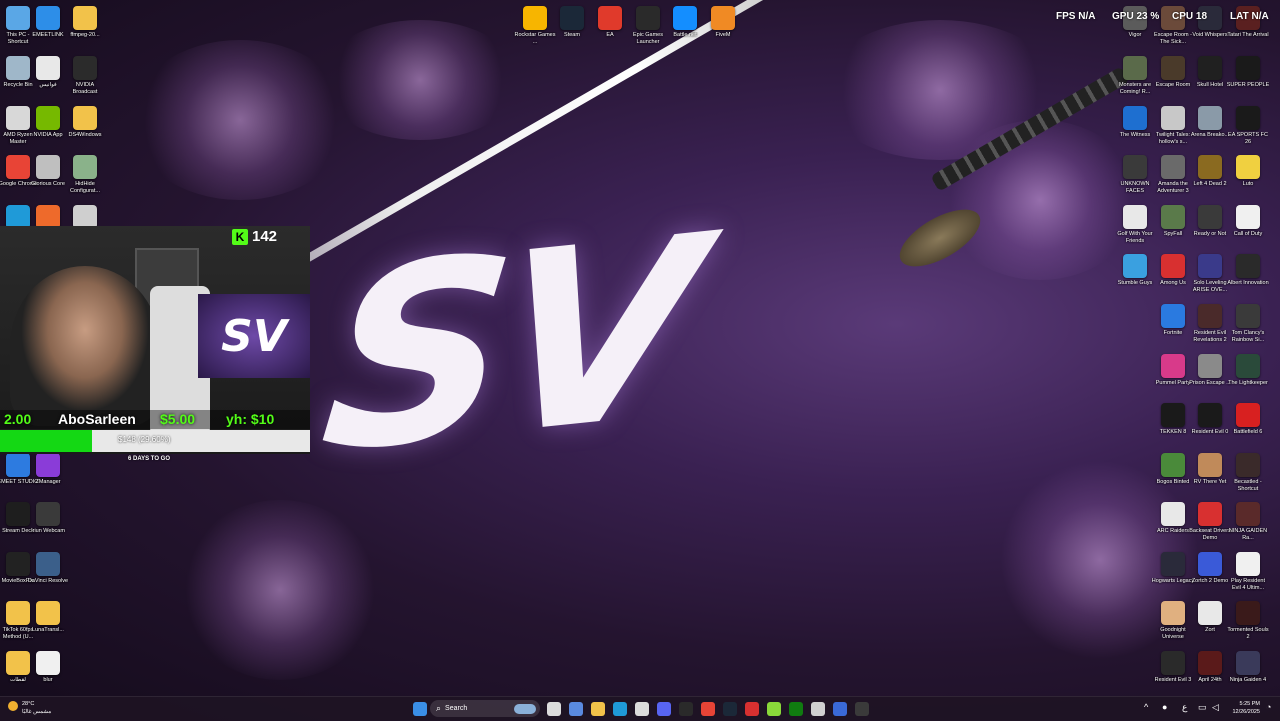 This screenshot has height=721, width=1280. What do you see at coordinates (1173, 320) in the screenshot?
I see `desktop-icon: Fortnite` at bounding box center [1173, 320].